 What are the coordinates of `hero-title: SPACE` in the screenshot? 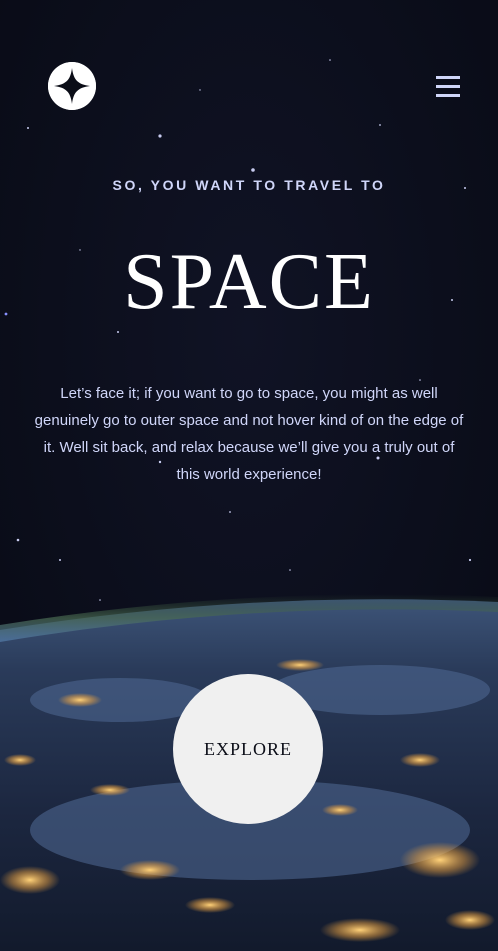 It's located at (249, 282).